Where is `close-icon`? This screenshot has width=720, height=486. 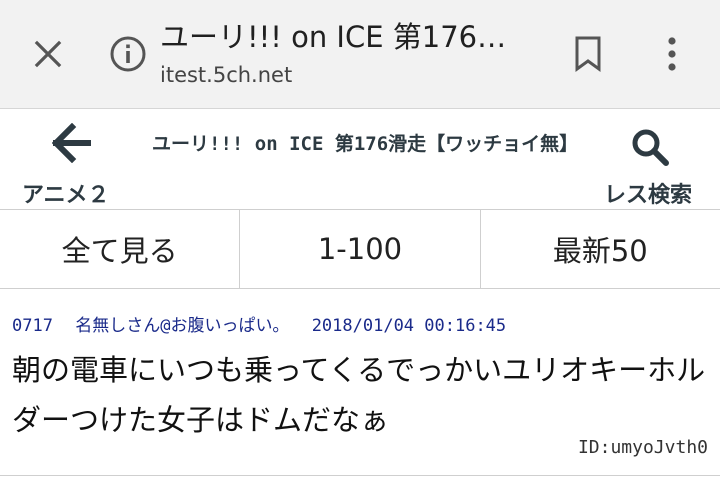 close-icon is located at coordinates (48, 54).